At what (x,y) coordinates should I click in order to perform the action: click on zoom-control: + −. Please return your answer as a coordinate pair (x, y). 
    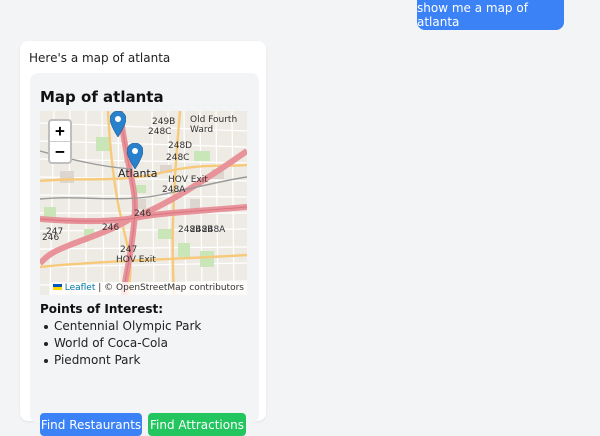
    Looking at the image, I should click on (60, 141).